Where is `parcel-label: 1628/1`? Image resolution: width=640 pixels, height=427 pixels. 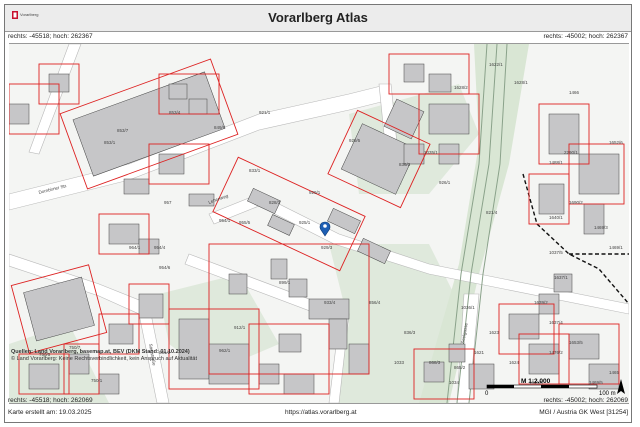
parcel-label: 1628/1 is located at coordinates (521, 82).